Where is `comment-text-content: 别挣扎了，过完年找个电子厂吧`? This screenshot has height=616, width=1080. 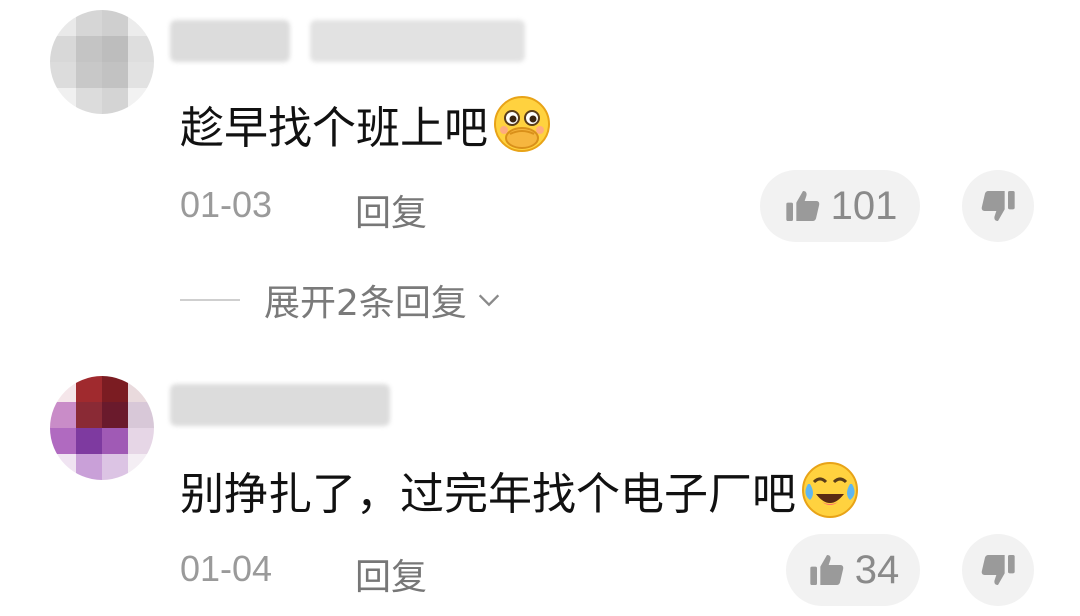
comment-text-content: 别挣扎了，过完年找个电子厂吧 is located at coordinates (488, 494).